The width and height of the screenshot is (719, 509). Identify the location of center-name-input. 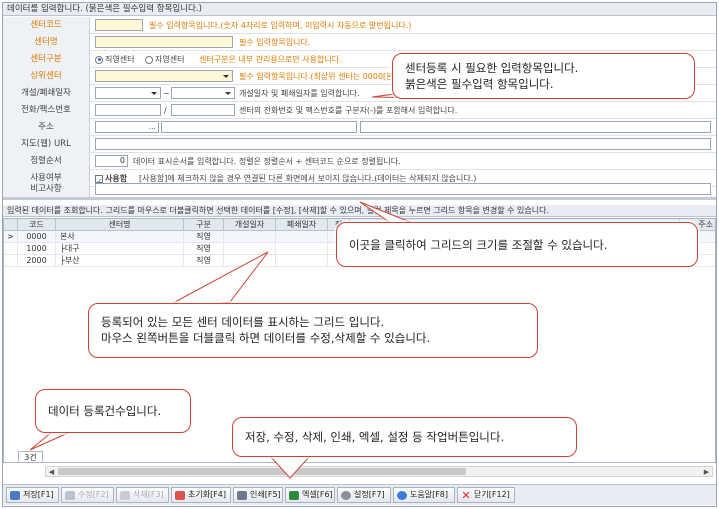
(164, 42).